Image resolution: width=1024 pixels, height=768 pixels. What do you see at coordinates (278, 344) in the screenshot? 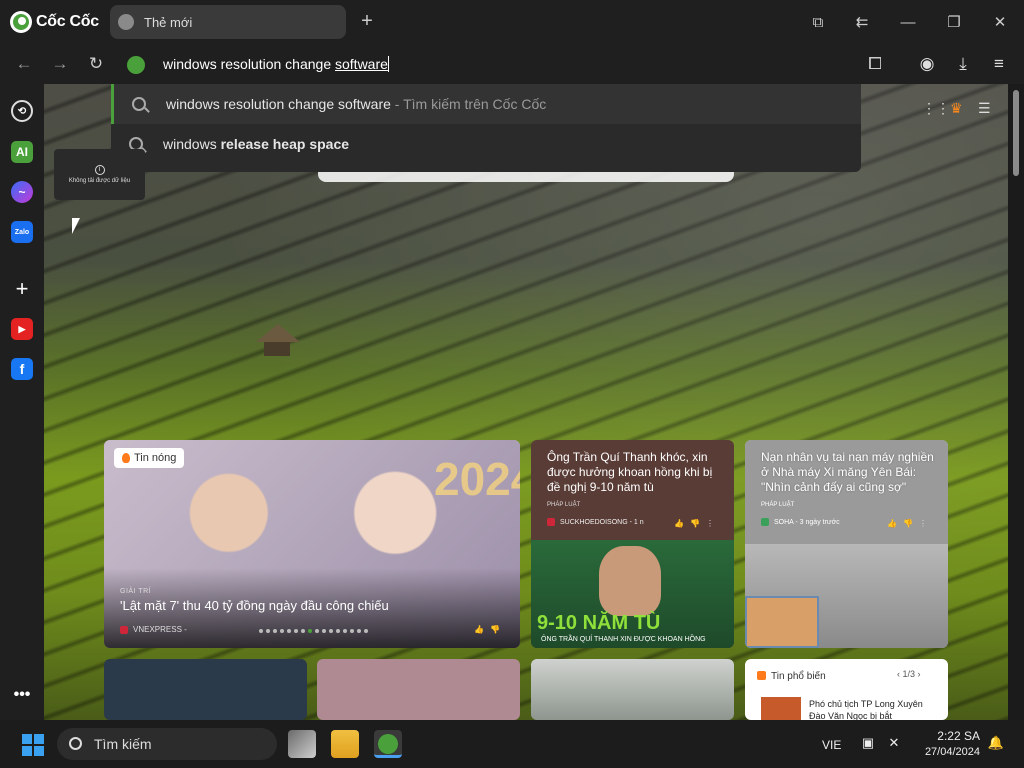
I see `background-hut` at bounding box center [278, 344].